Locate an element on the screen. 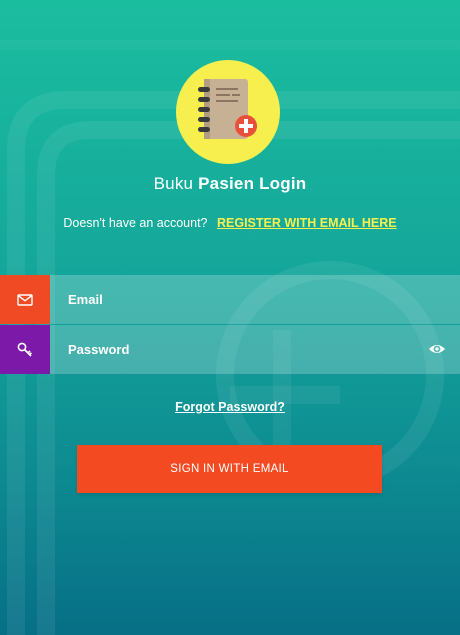  email-icon-box is located at coordinates (25, 299).